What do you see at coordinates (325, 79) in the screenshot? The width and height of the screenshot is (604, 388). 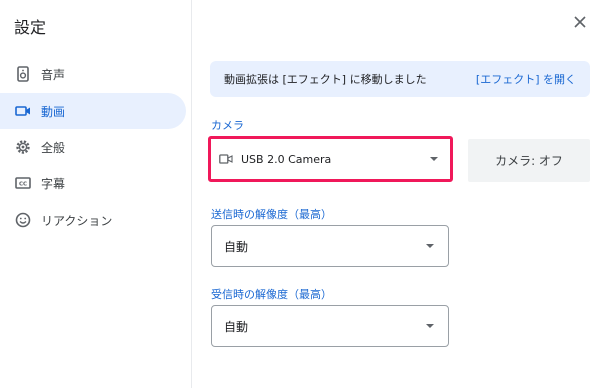 I see `banner-text: 動画拡張は [エフェクト] に移動しました` at bounding box center [325, 79].